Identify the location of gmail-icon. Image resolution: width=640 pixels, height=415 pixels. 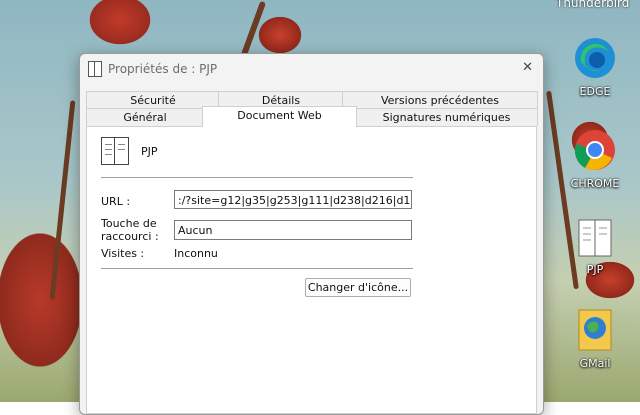
(595, 330).